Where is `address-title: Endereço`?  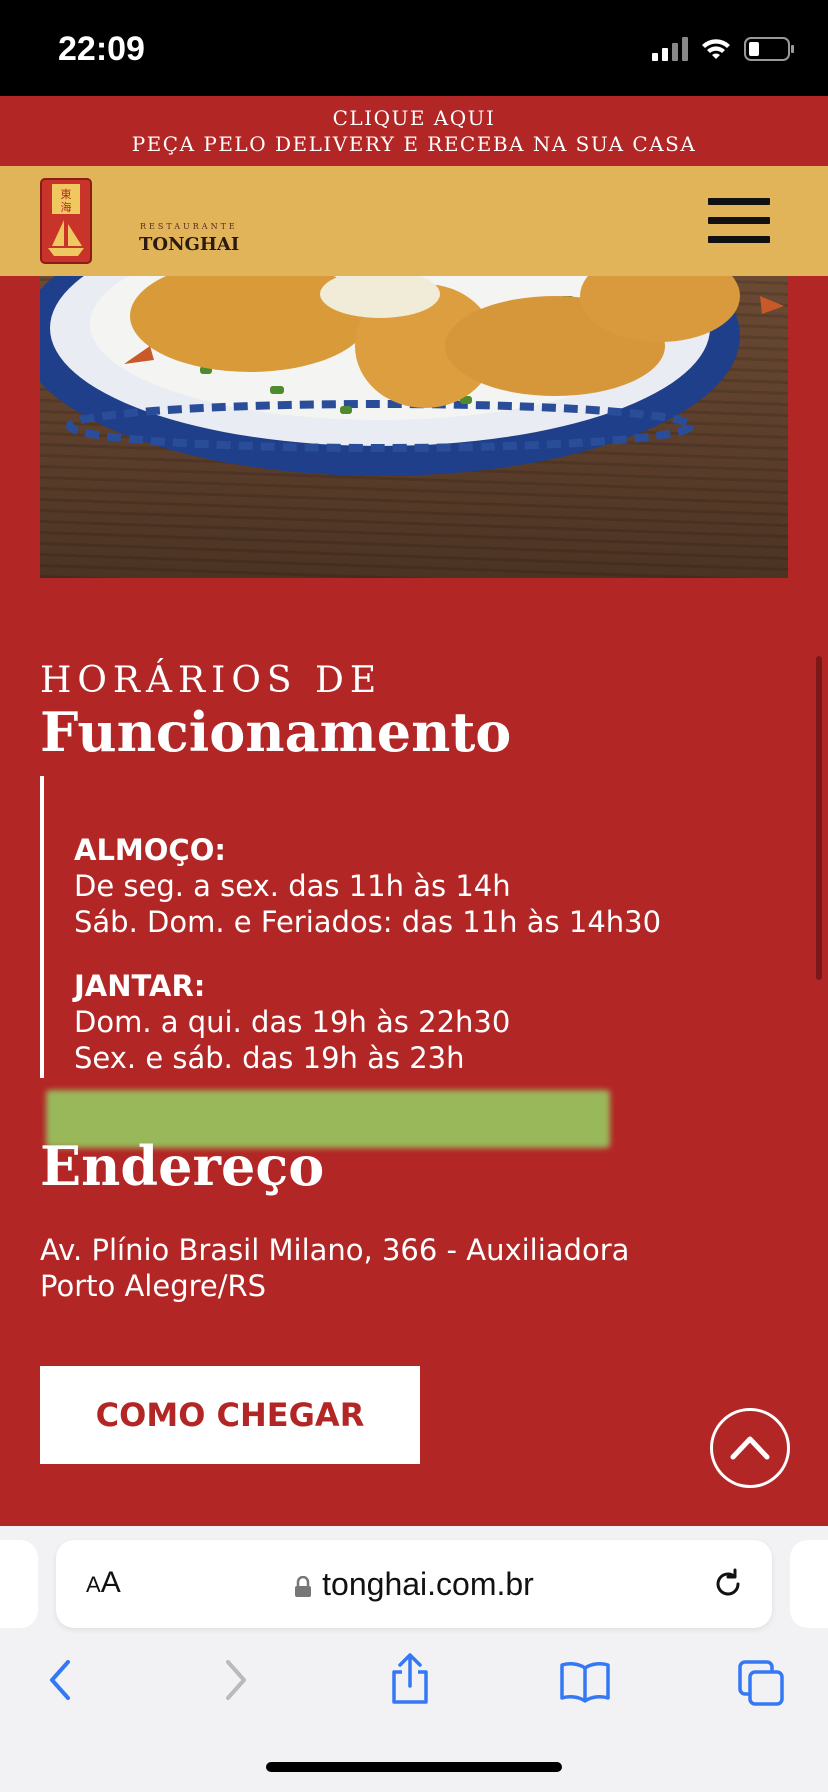 address-title: Endereço is located at coordinates (182, 1166).